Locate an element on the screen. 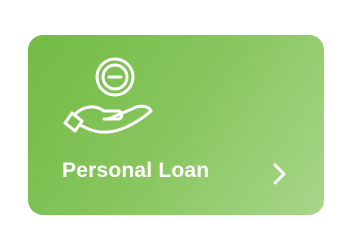 Image resolution: width=350 pixels, height=250 pixels. chevron-right-icon is located at coordinates (279, 174).